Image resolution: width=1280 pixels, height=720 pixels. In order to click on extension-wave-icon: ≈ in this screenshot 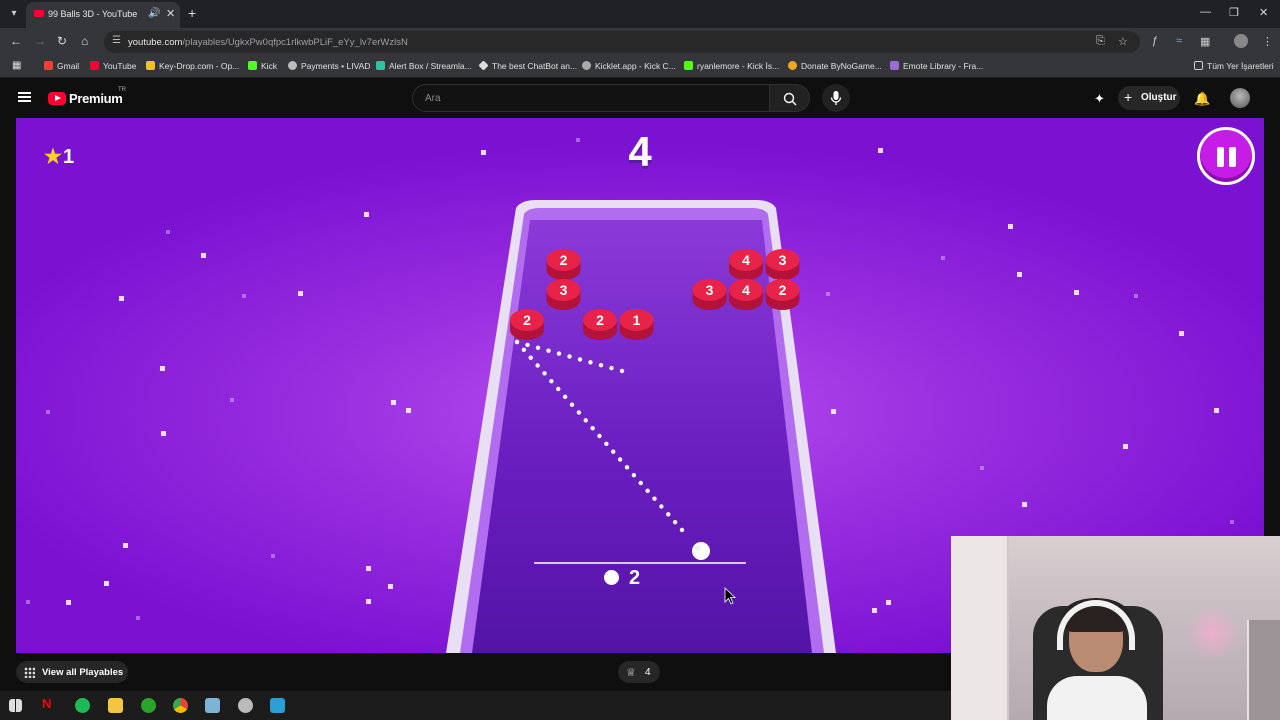, I will do `click(1179, 41)`.